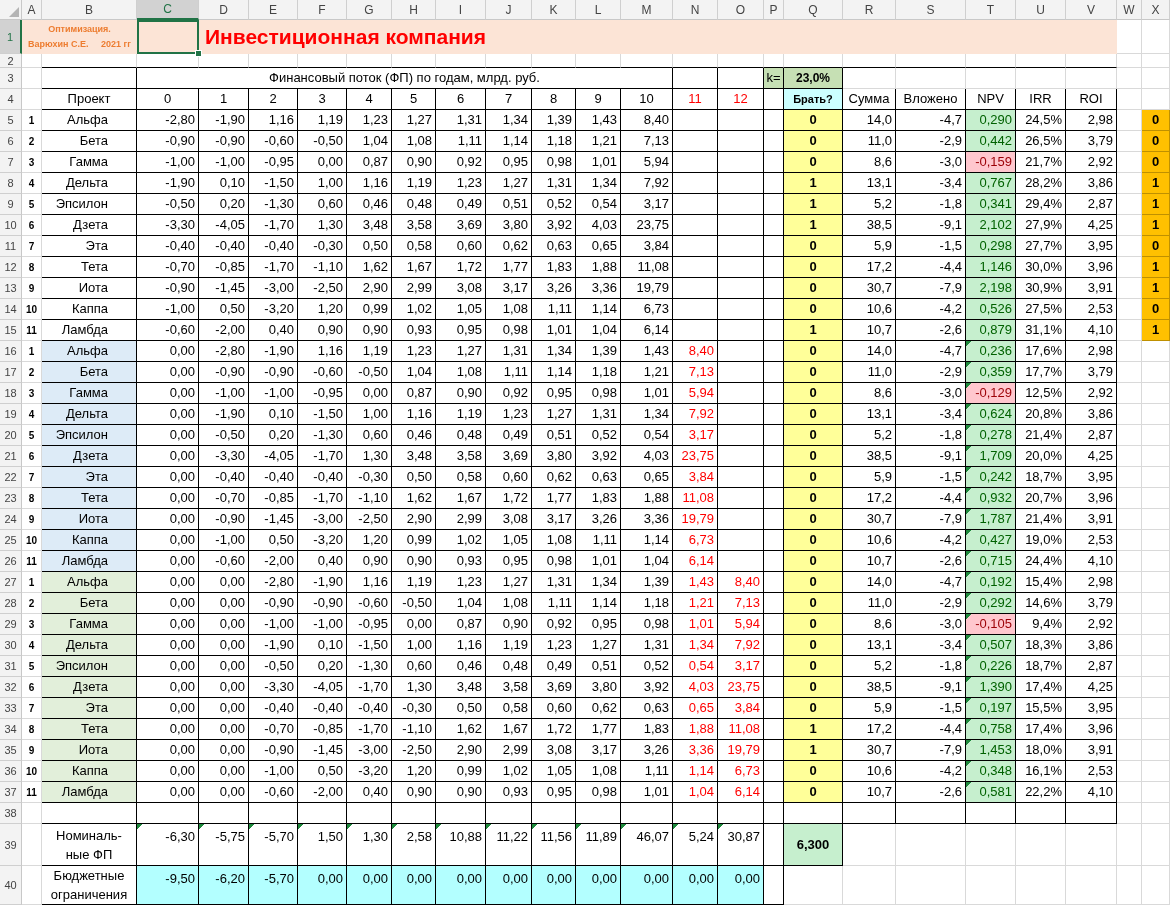 Image resolution: width=1170 pixels, height=905 pixels. What do you see at coordinates (11, 687) in the screenshot?
I see `row-header: 32` at bounding box center [11, 687].